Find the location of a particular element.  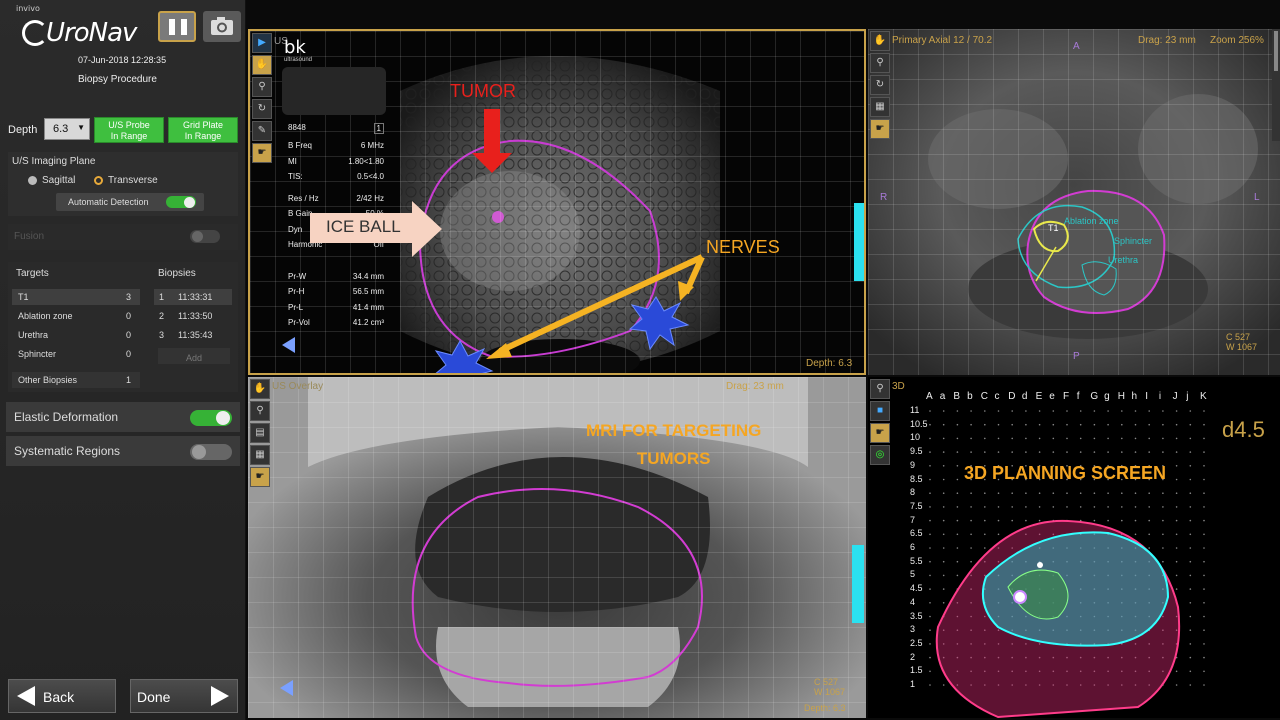

tumor-annotation: TUMOR is located at coordinates (483, 91).